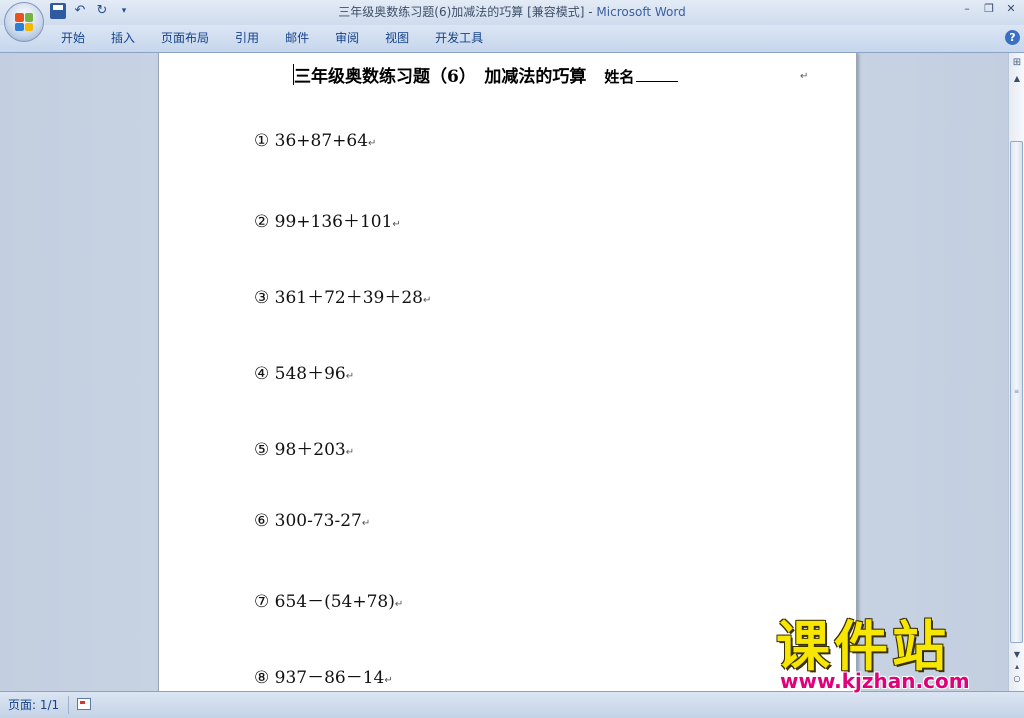 The image size is (1024, 718). I want to click on scroll-down-icon: ▼, so click(1017, 655).